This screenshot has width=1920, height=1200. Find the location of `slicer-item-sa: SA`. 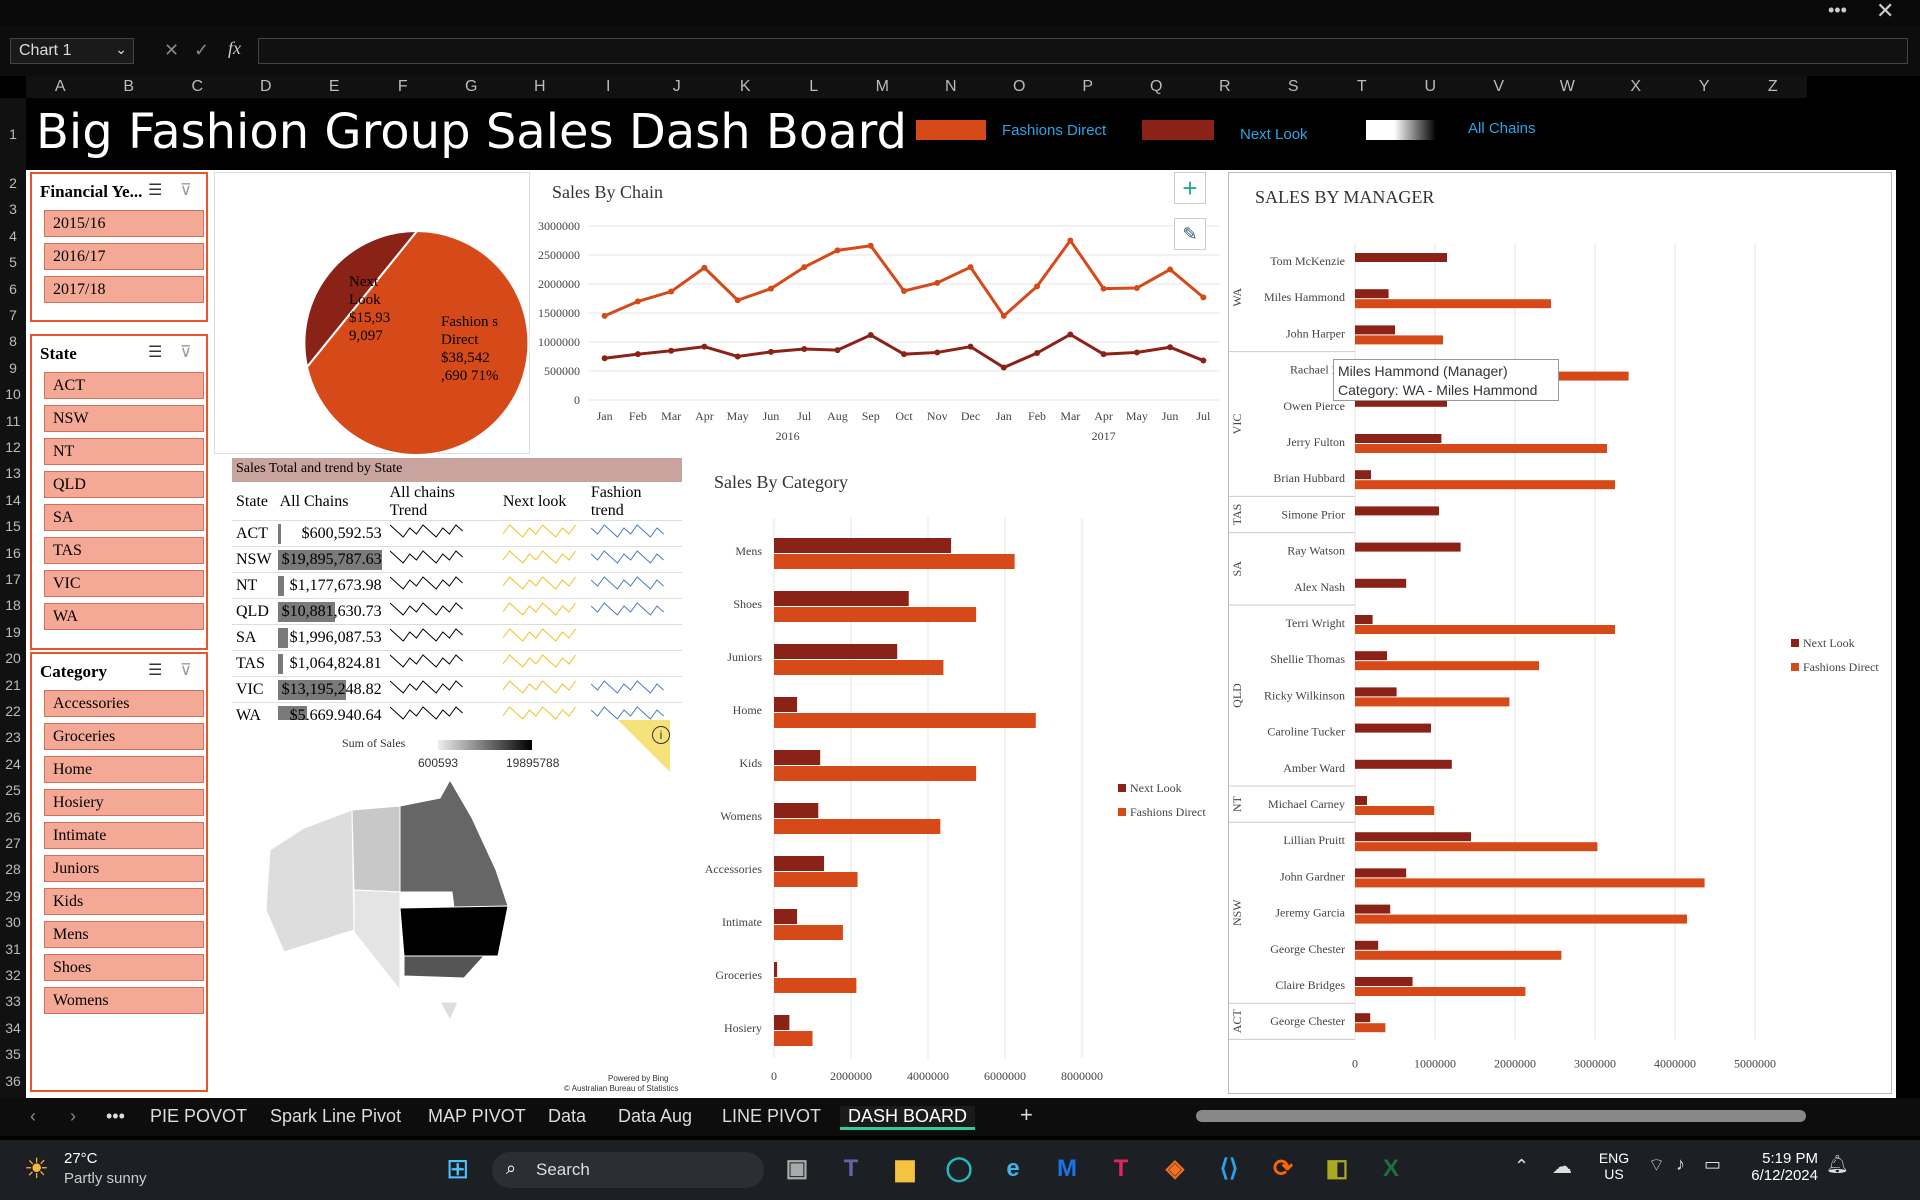

slicer-item-sa: SA is located at coordinates (124, 517).